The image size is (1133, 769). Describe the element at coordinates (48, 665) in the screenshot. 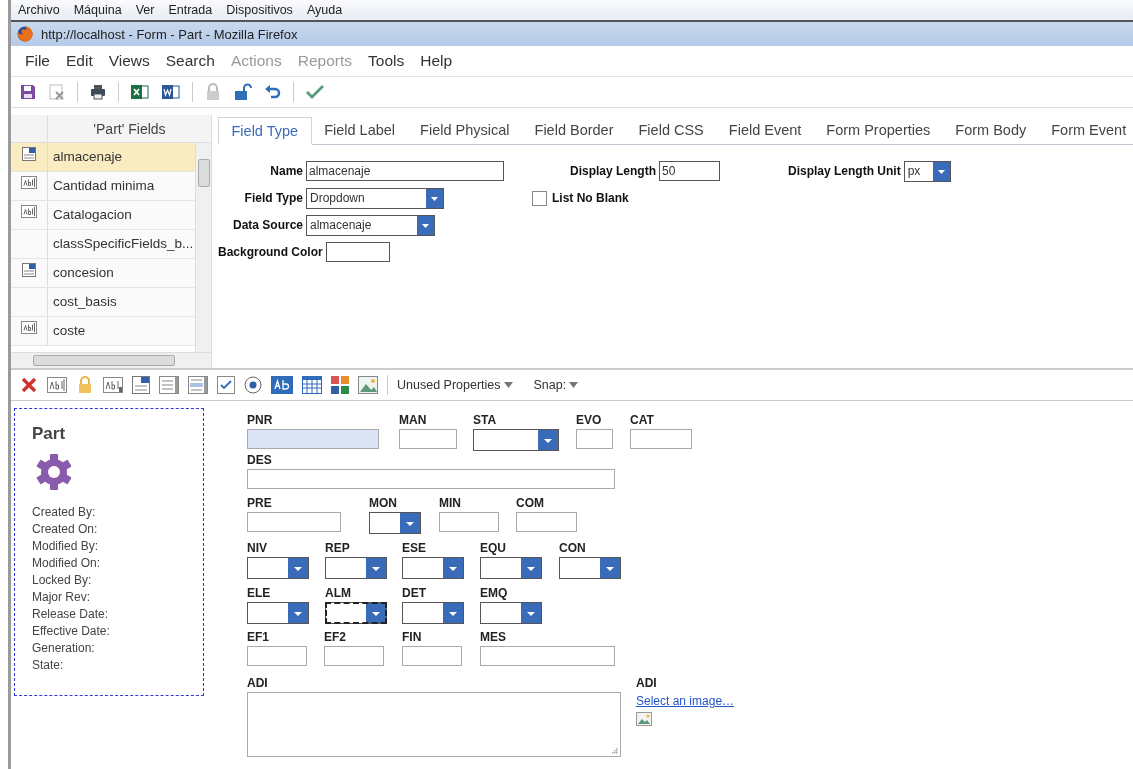

I see `info-label: State:` at that location.